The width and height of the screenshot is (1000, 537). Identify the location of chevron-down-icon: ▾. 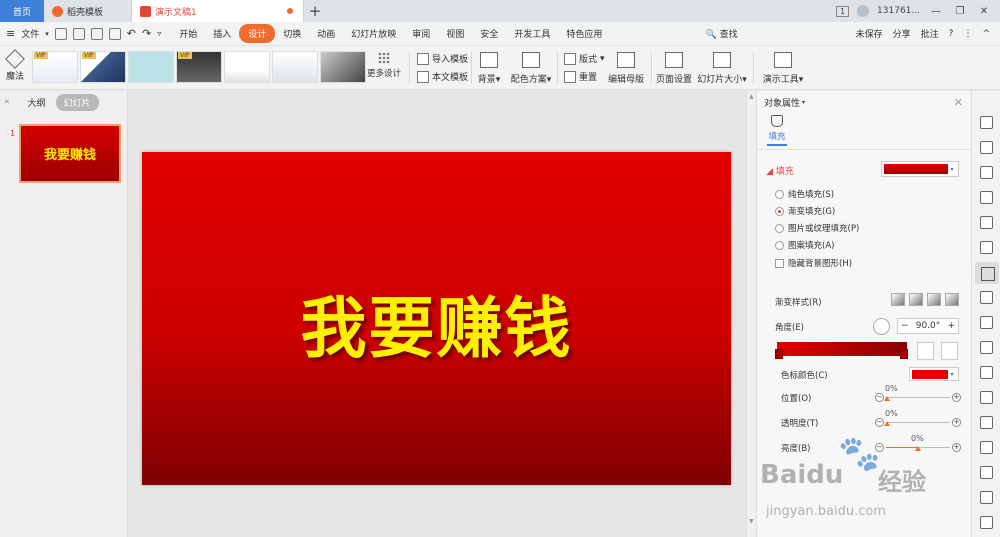
(803, 102).